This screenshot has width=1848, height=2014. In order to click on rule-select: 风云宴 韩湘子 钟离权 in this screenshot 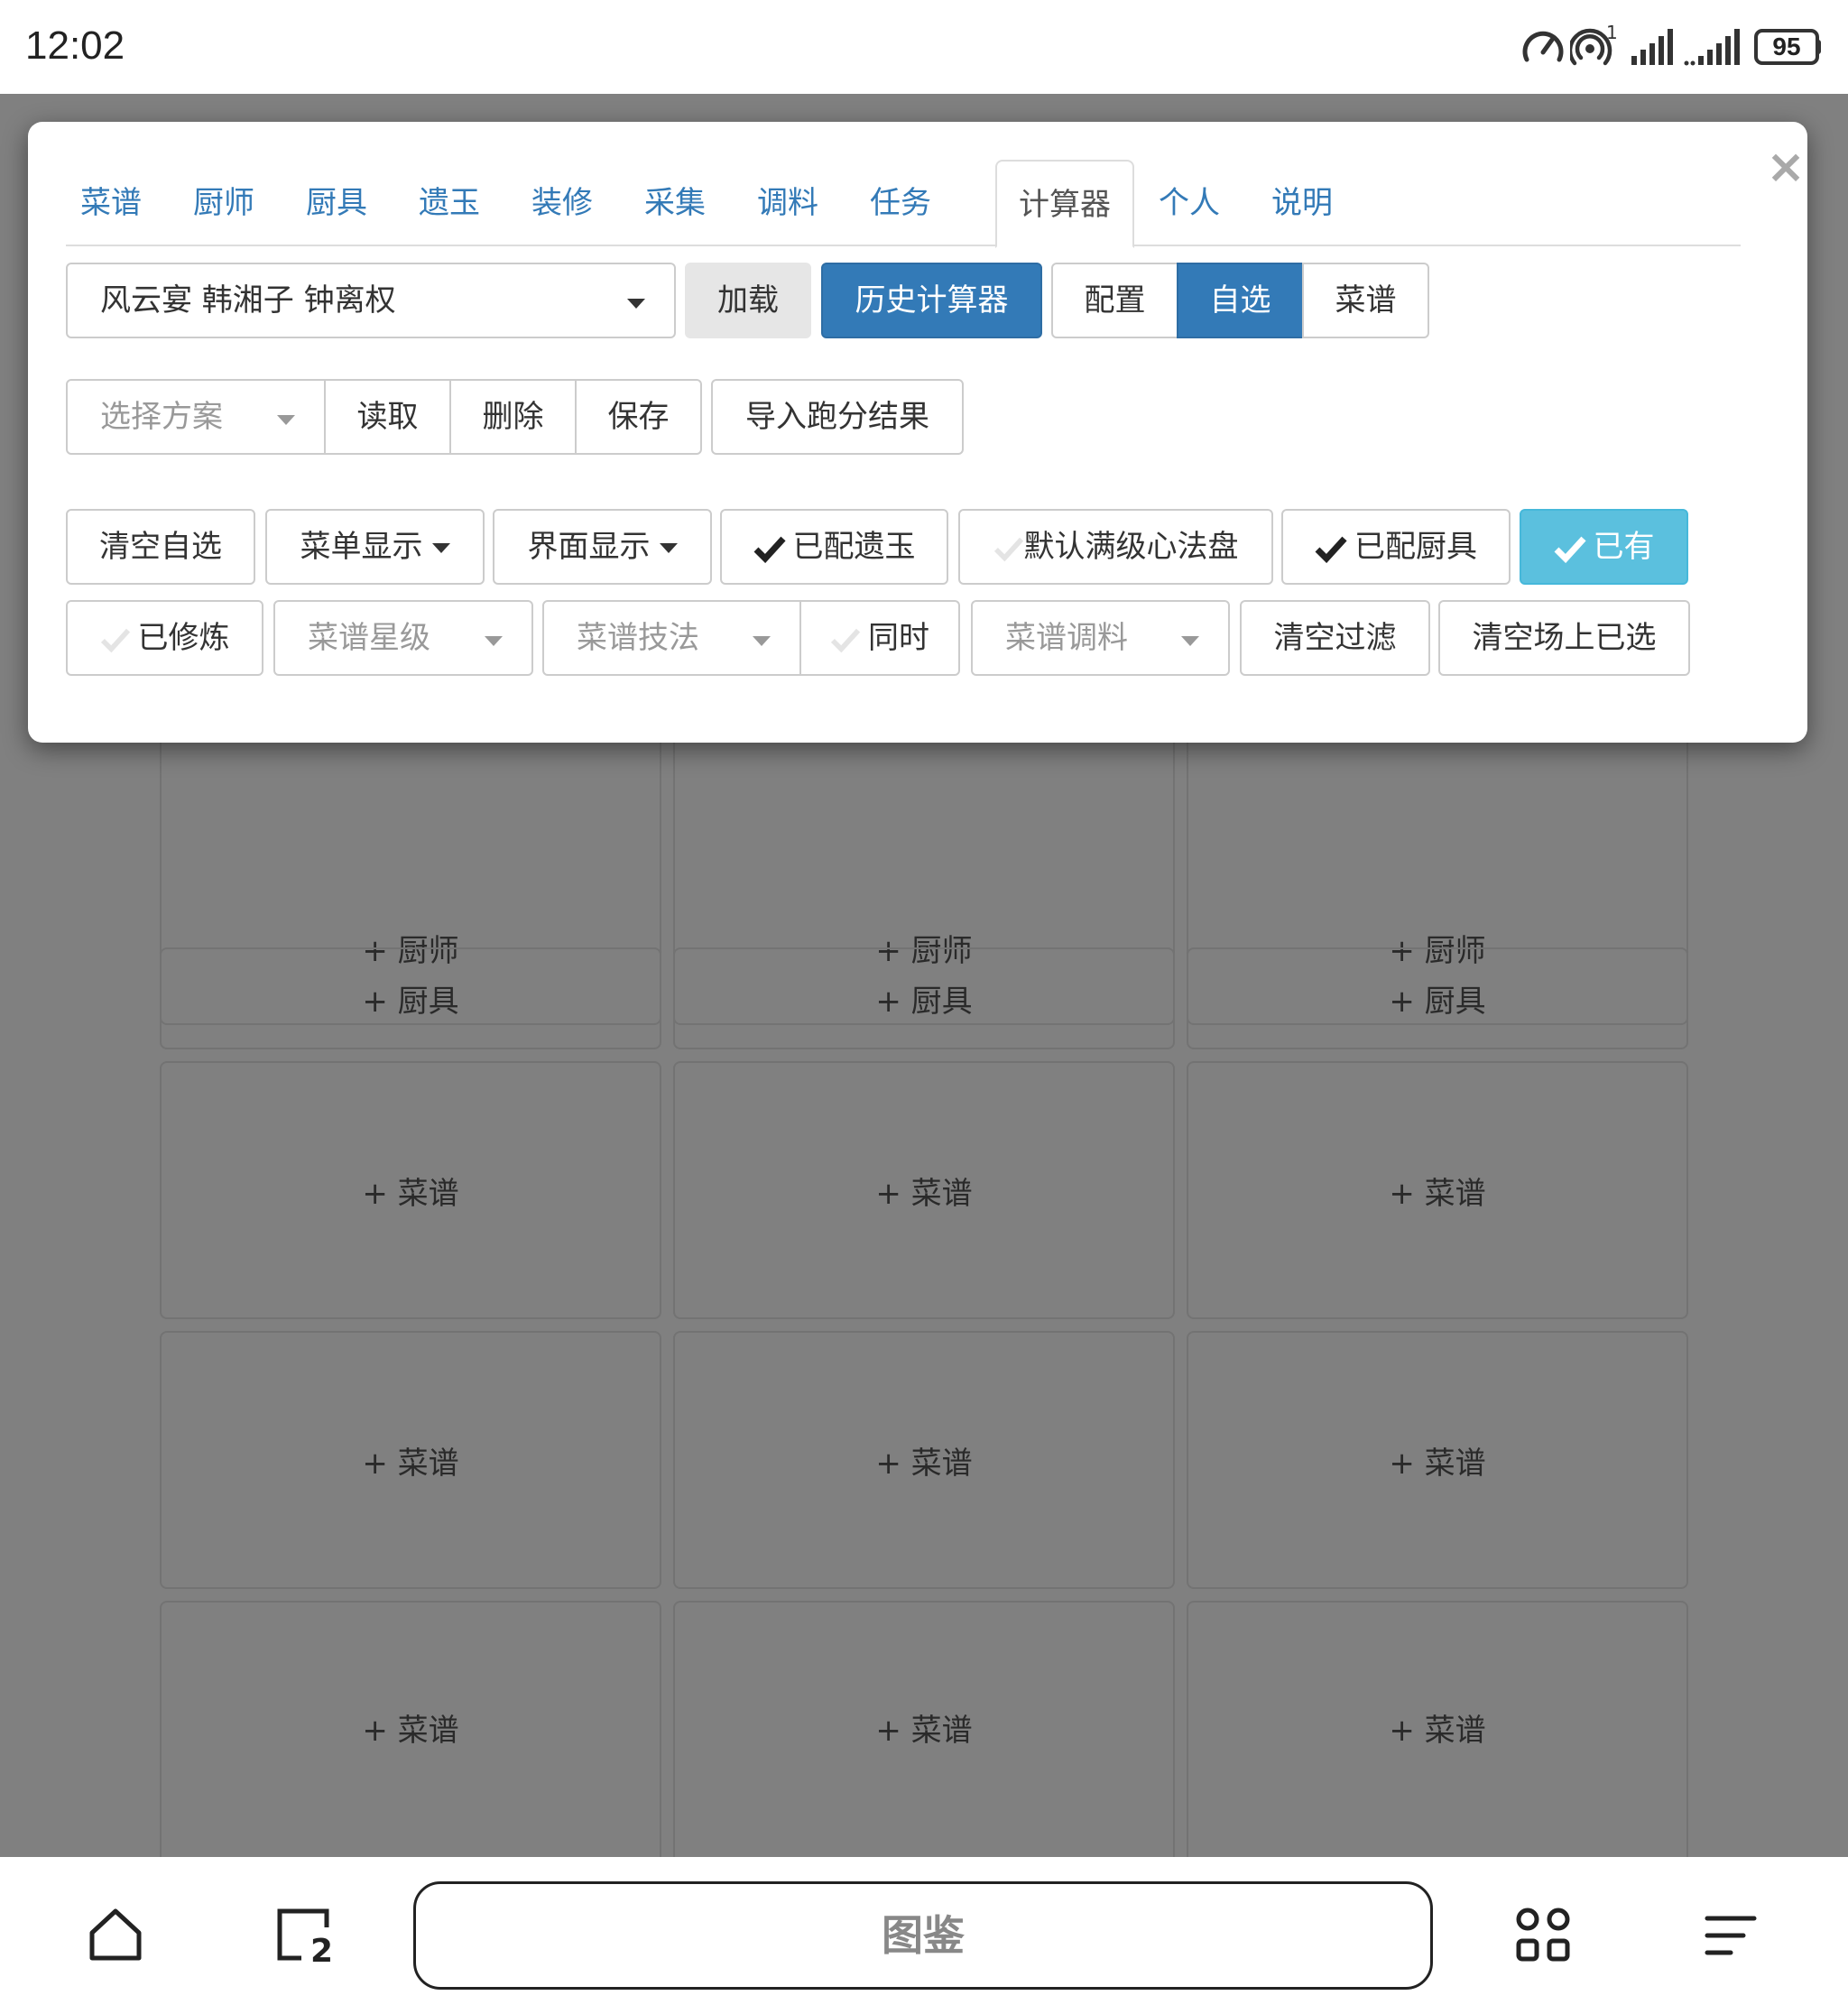, I will do `click(371, 300)`.